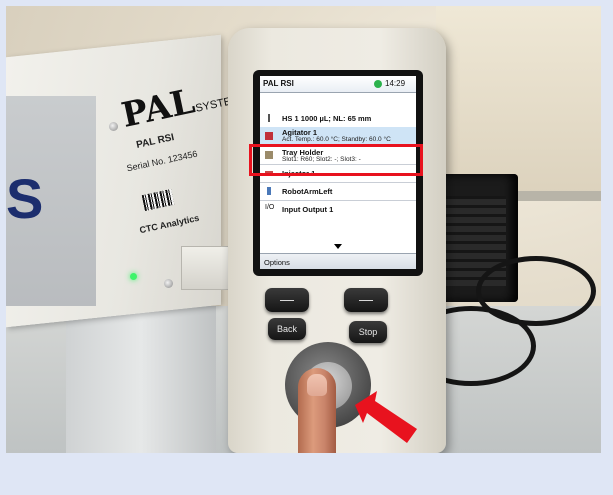 The height and width of the screenshot is (495, 613). What do you see at coordinates (336, 160) in the screenshot?
I see `highlight-box` at bounding box center [336, 160].